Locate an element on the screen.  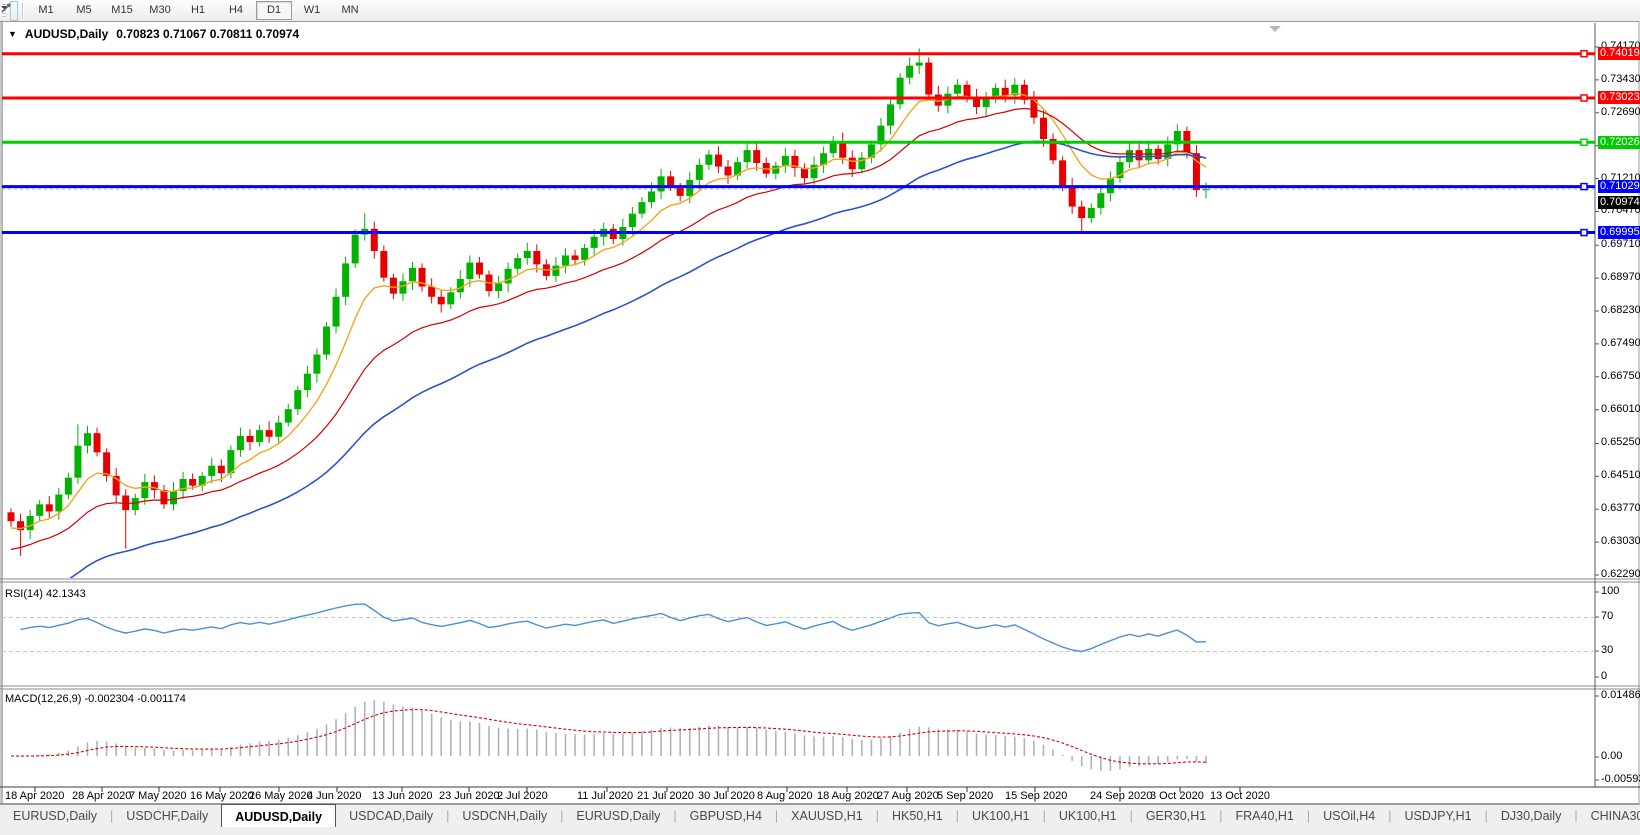
tab-USOil-H4: USOil,H4 is located at coordinates (1349, 815).